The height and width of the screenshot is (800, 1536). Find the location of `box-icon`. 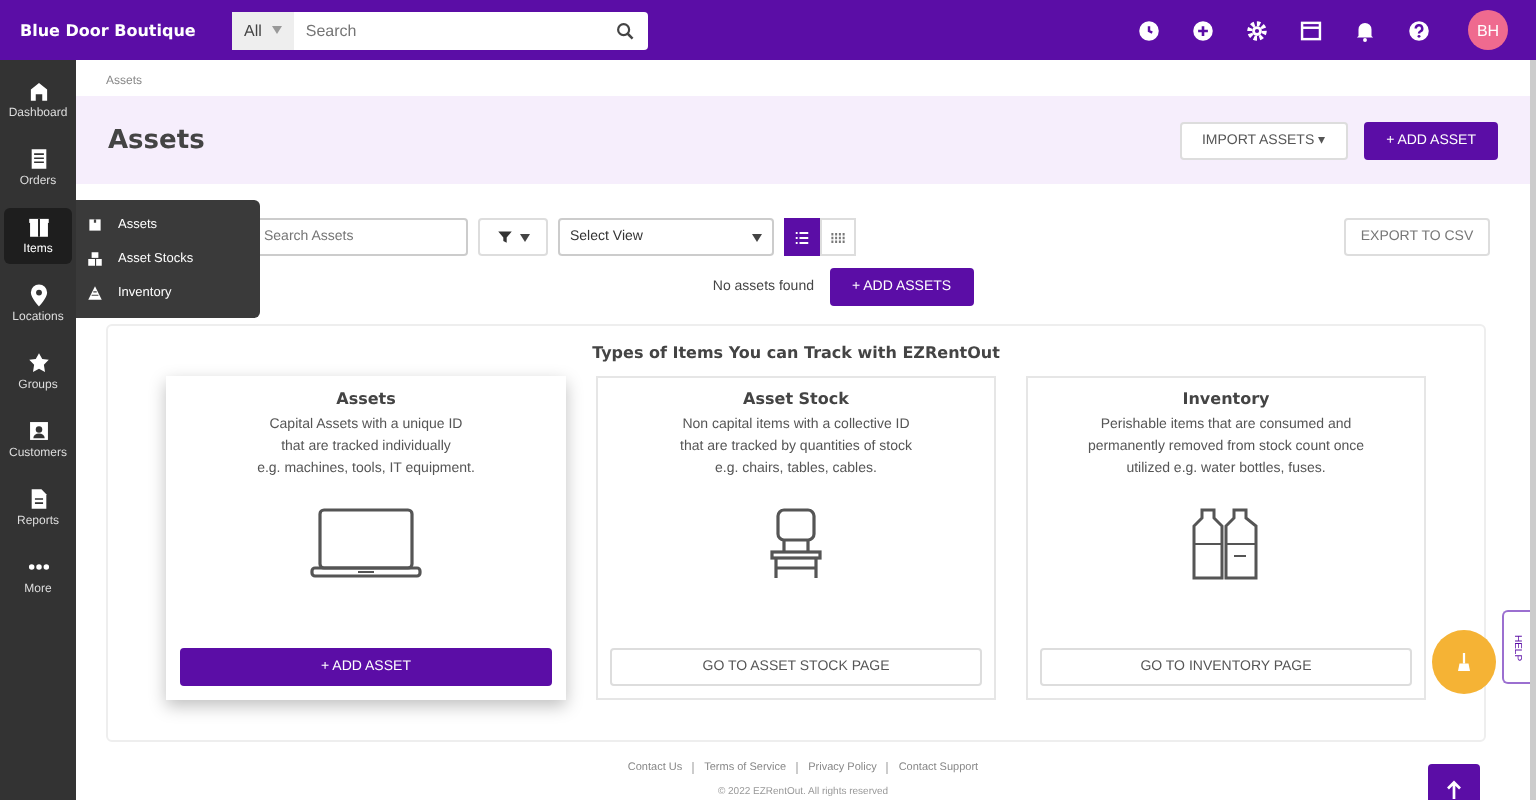

box-icon is located at coordinates (95, 225).